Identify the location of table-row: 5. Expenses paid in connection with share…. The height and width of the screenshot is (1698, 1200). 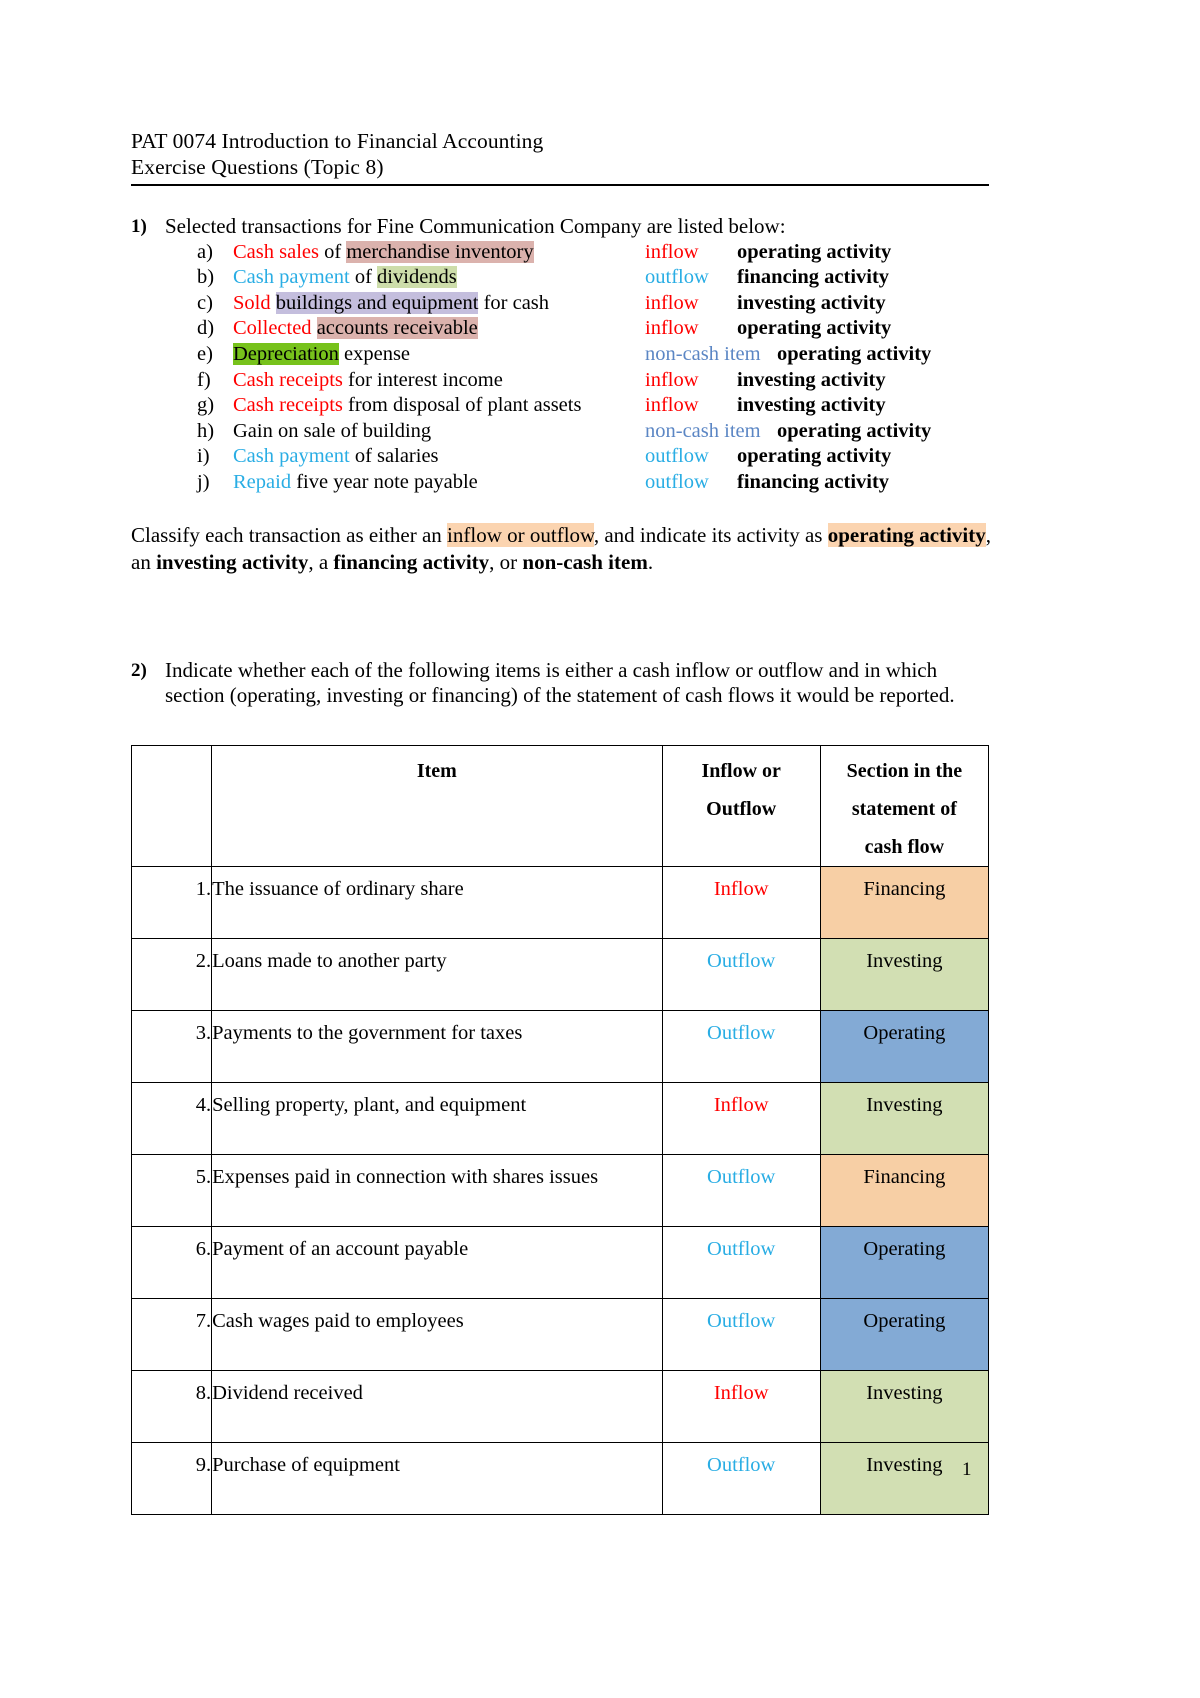
(560, 1190).